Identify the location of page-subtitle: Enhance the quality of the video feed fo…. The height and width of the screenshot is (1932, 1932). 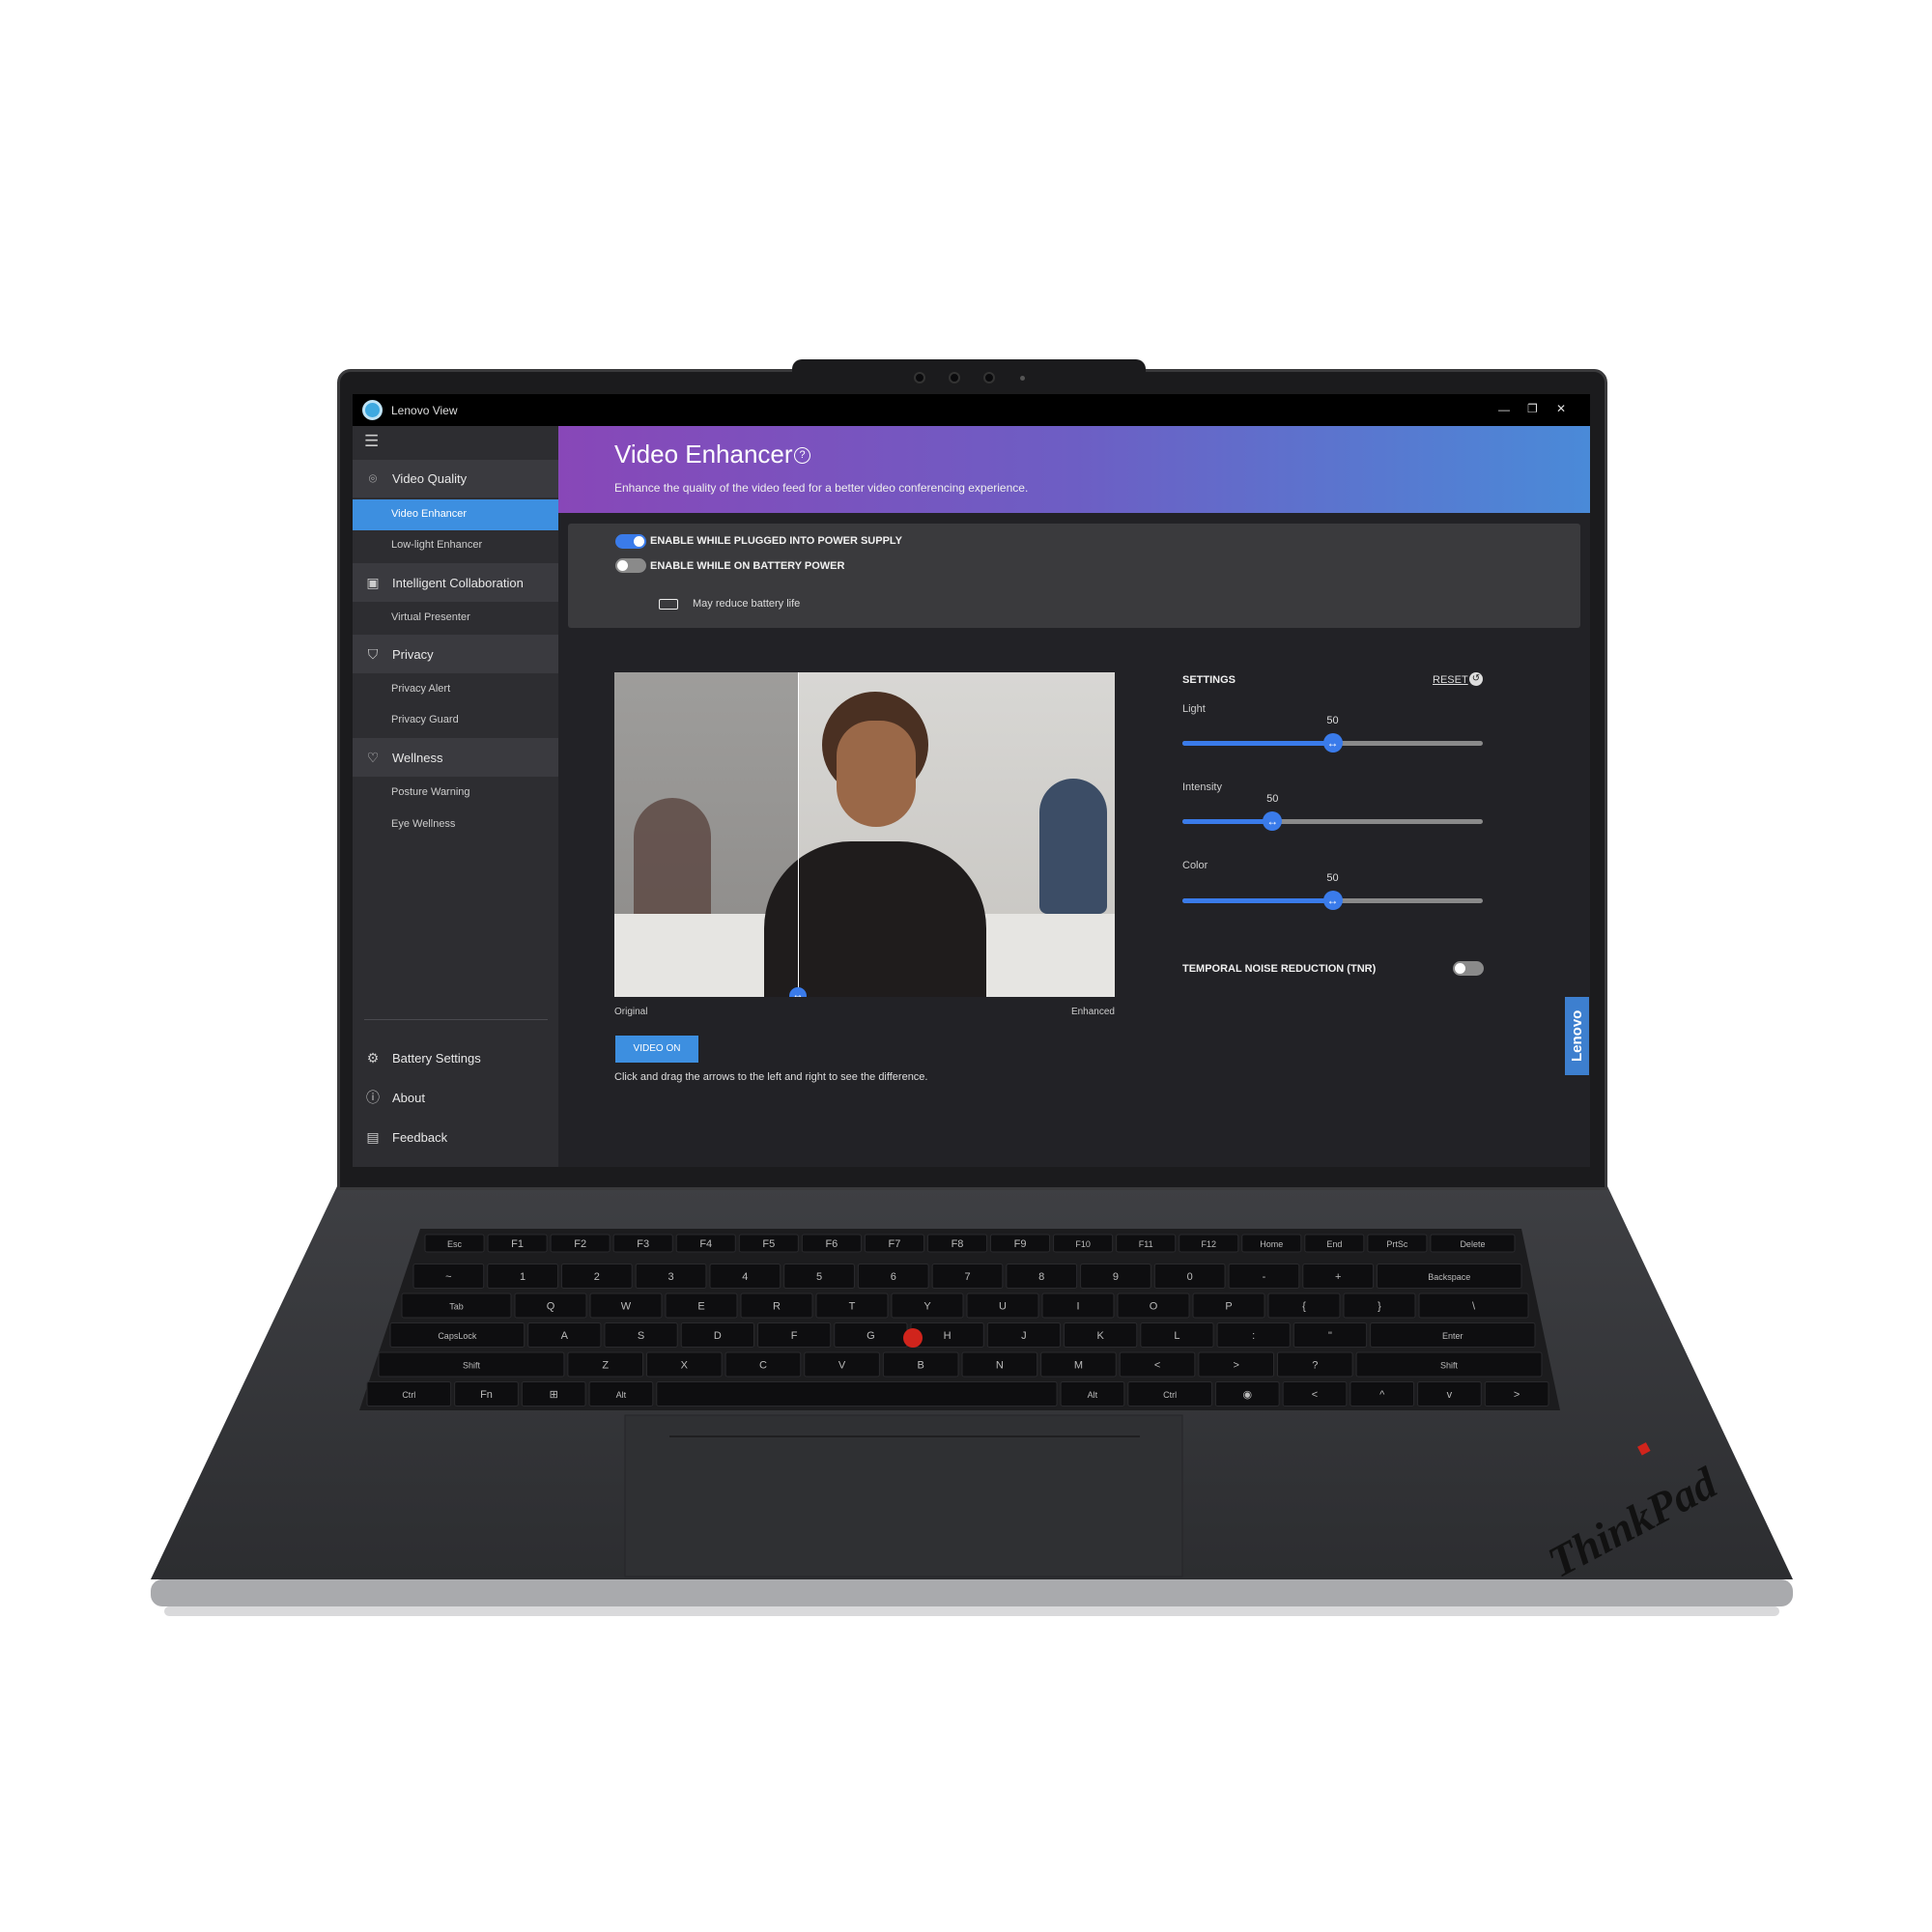
(821, 488).